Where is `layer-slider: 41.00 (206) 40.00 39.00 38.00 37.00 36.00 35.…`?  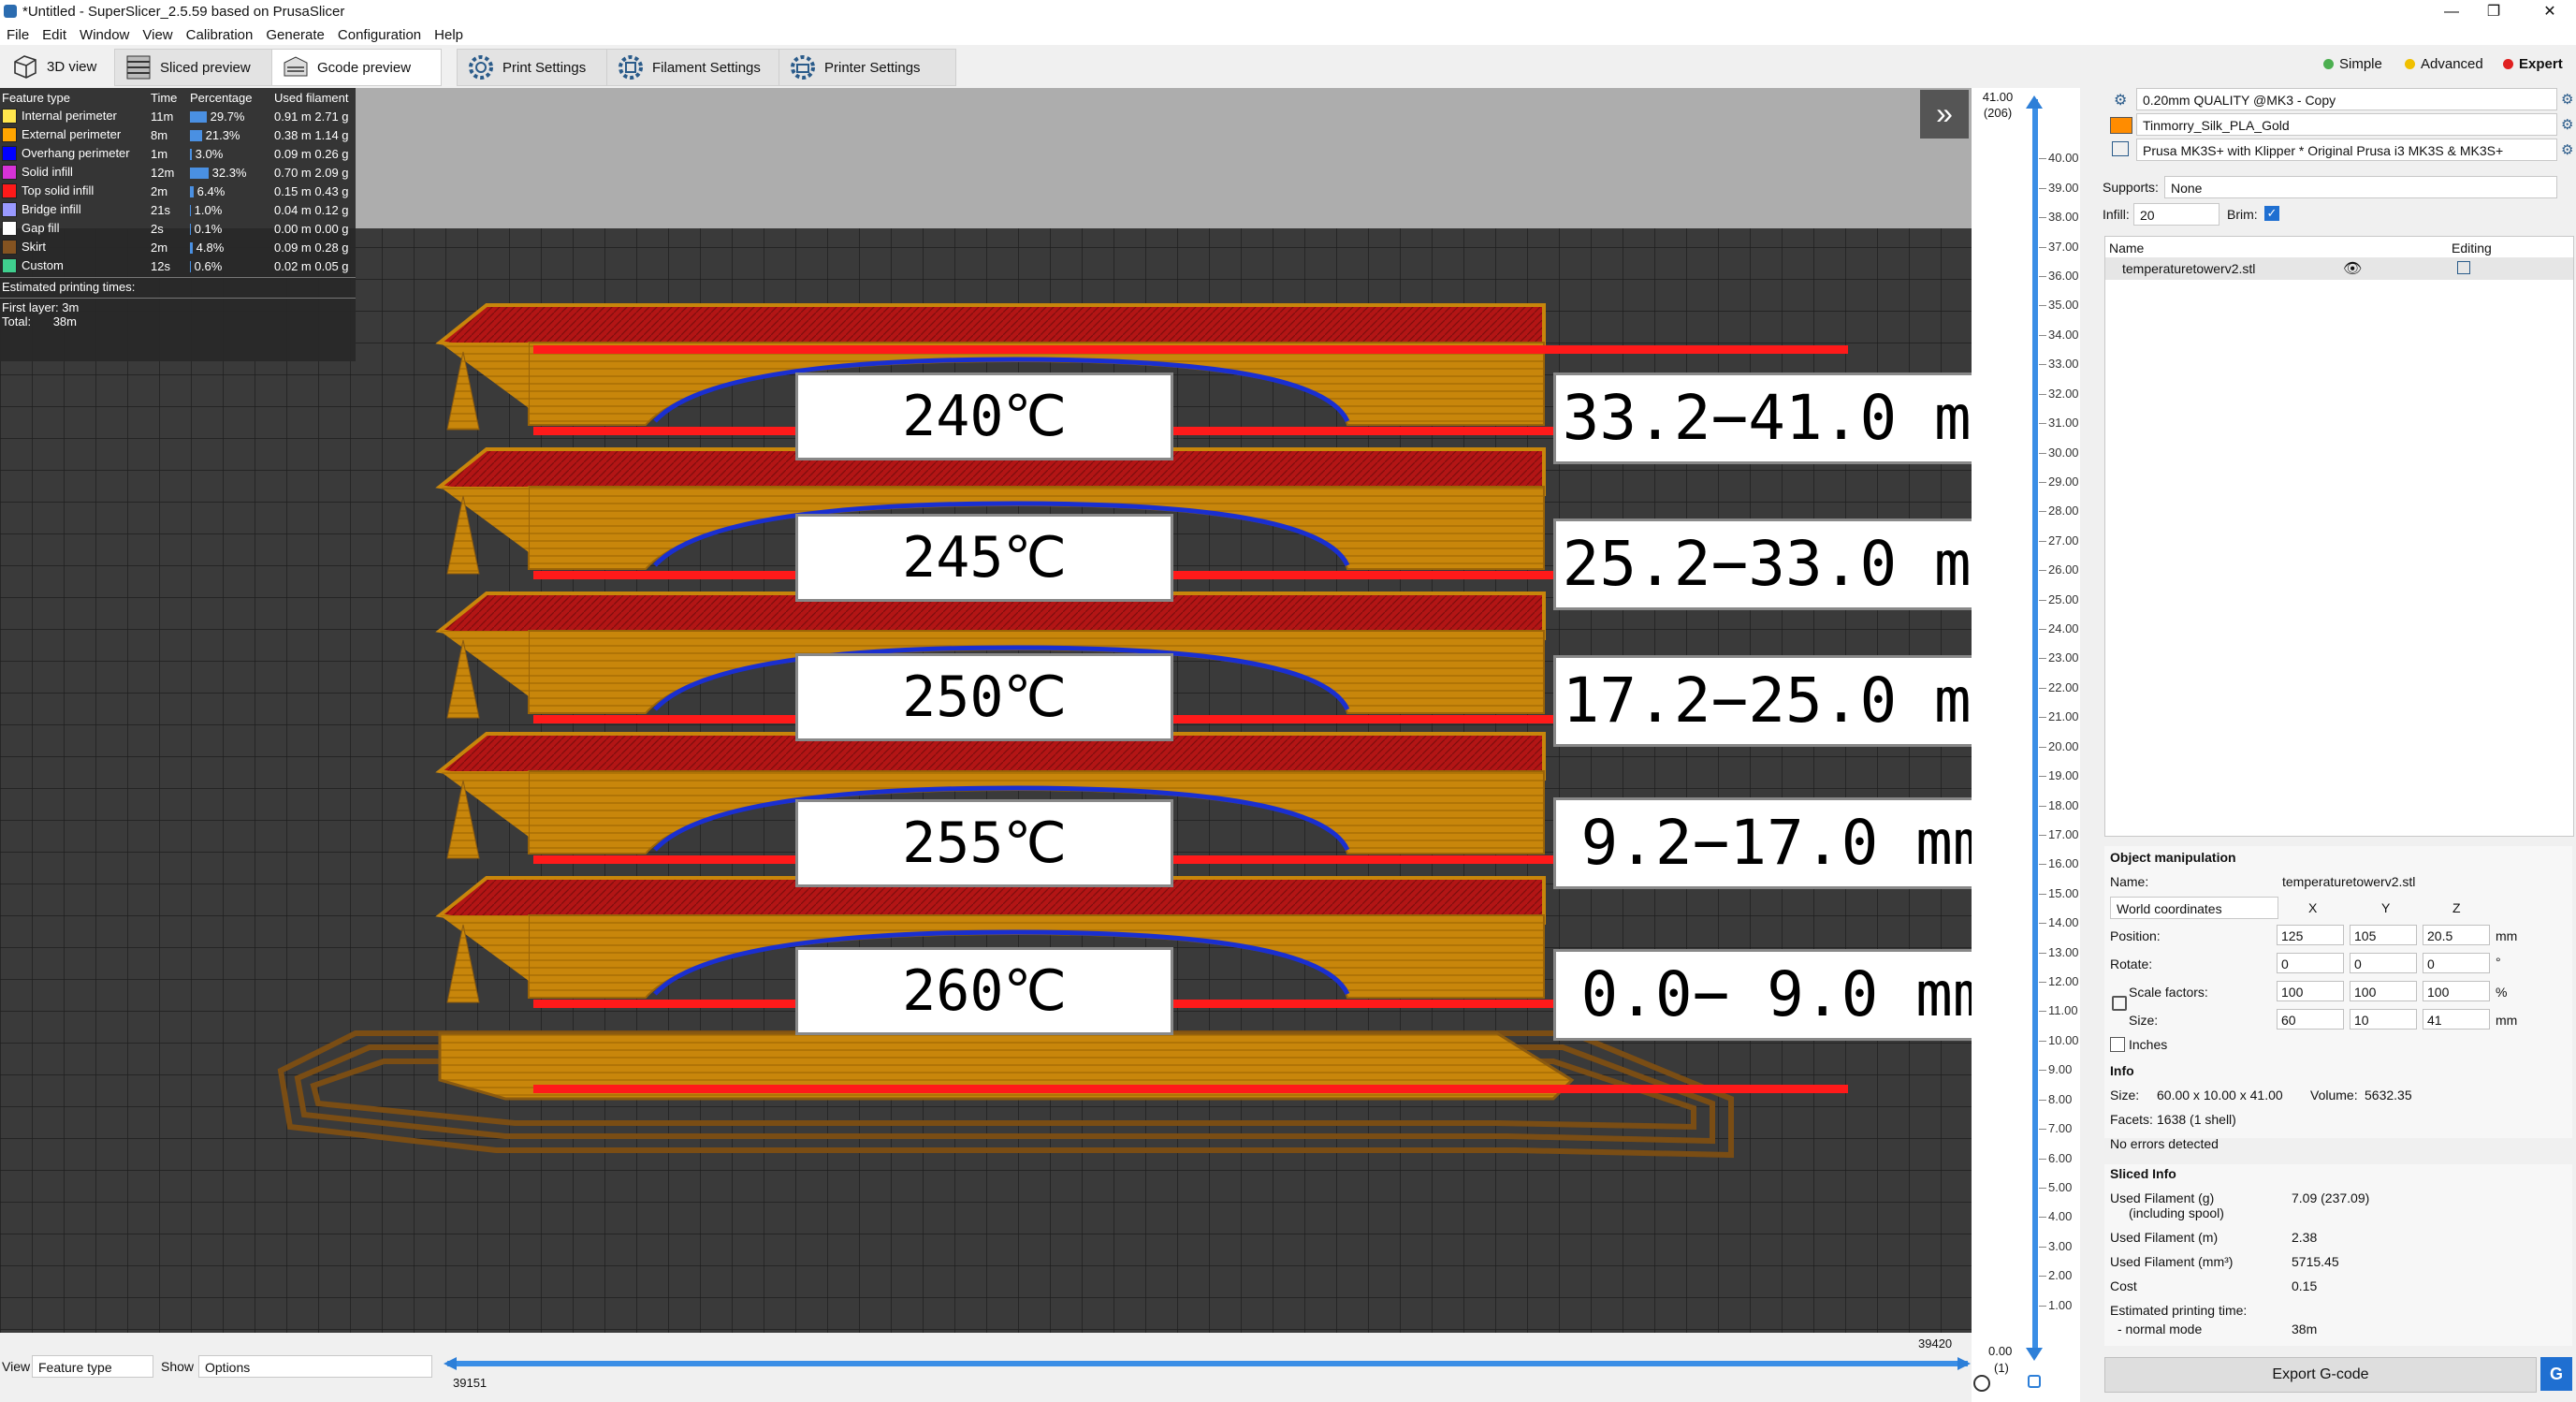 layer-slider: 41.00 (206) 40.00 39.00 38.00 37.00 36.00 35.… is located at coordinates (2035, 745).